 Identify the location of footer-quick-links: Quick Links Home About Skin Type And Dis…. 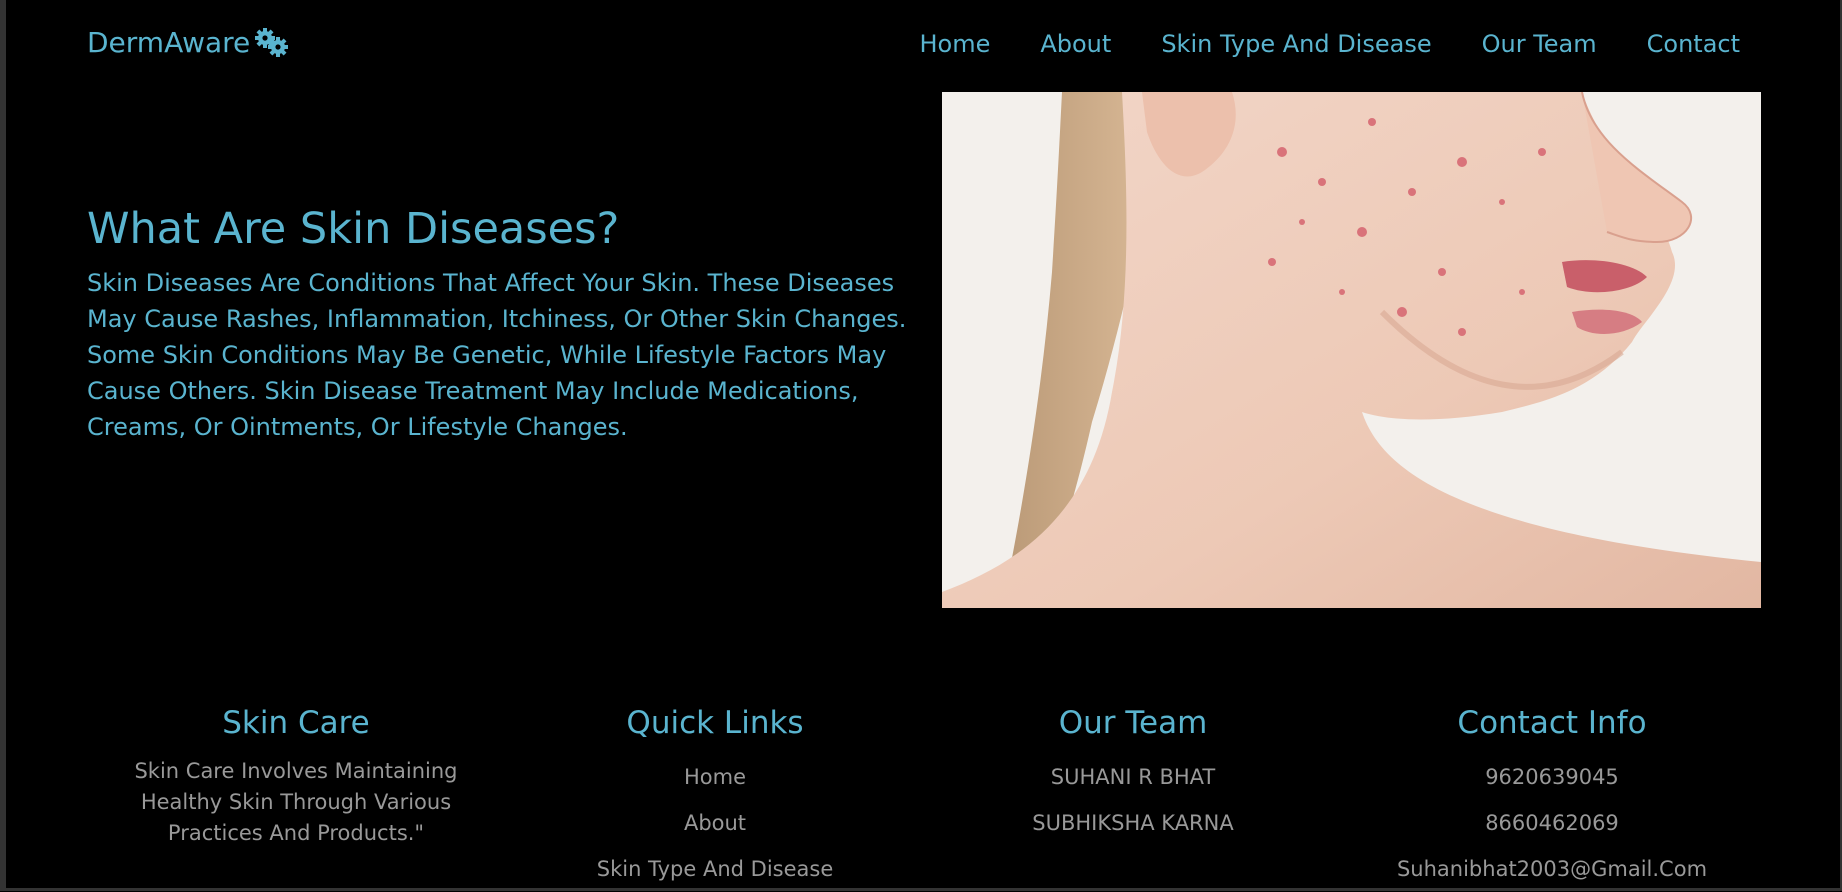
(715, 796).